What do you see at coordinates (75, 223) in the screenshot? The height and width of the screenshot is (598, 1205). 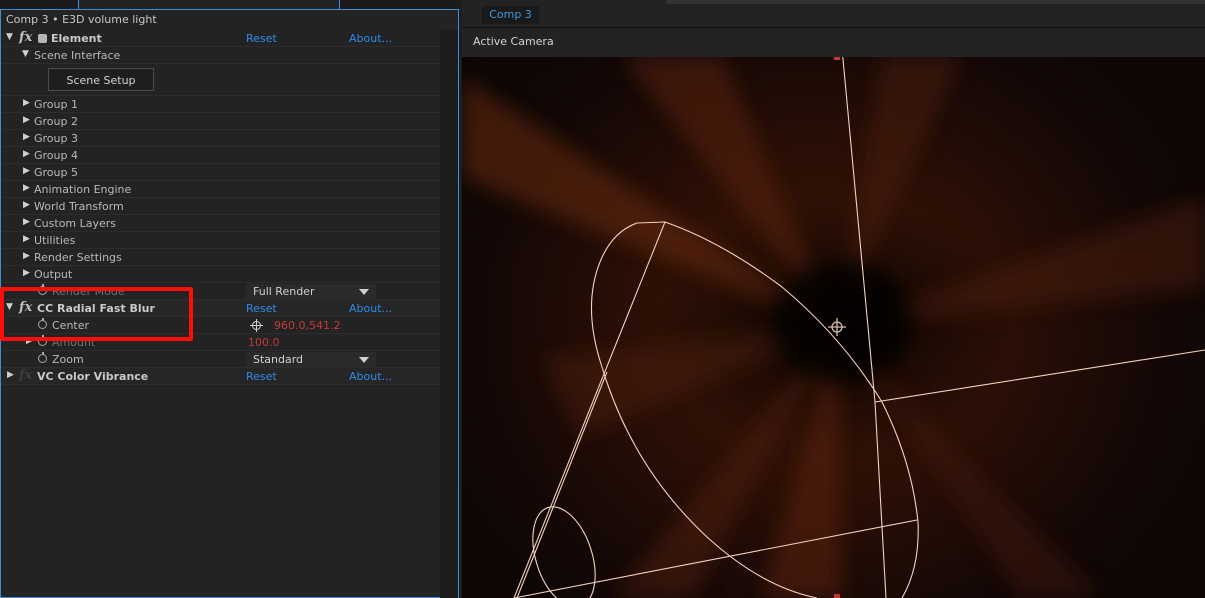 I see `group-label: Custom Layers` at bounding box center [75, 223].